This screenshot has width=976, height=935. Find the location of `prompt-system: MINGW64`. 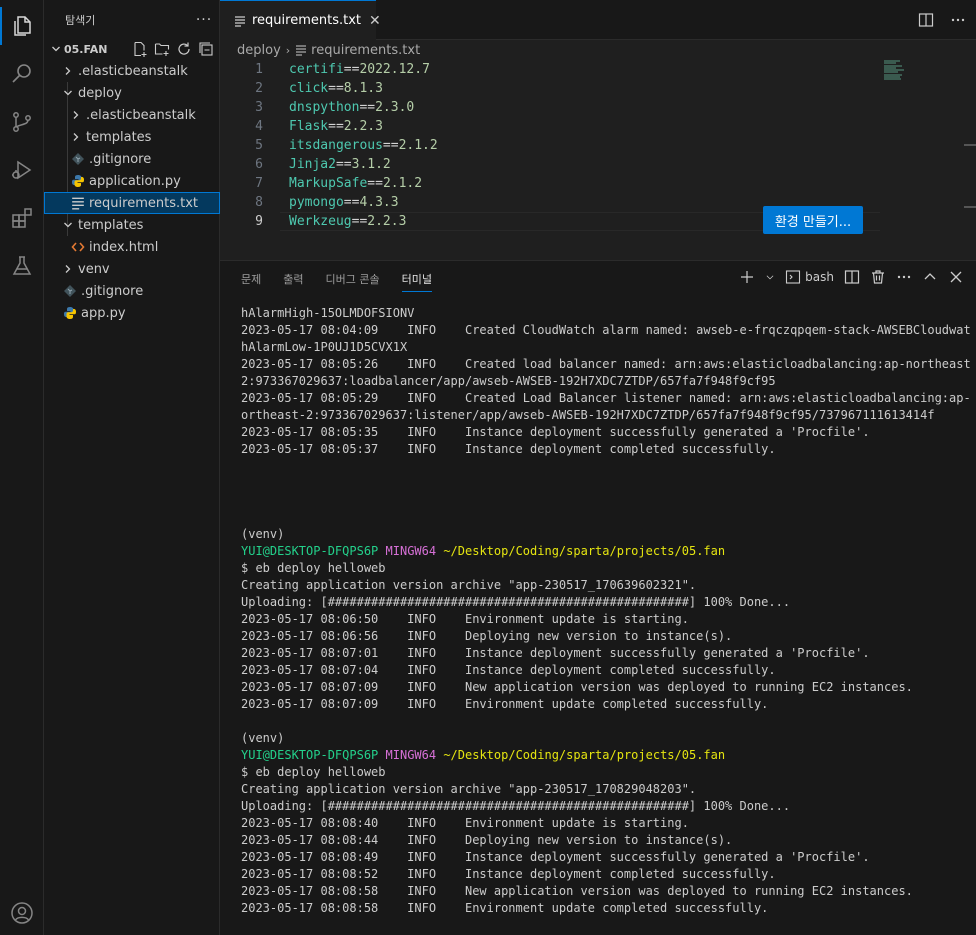

prompt-system: MINGW64 is located at coordinates (411, 551).